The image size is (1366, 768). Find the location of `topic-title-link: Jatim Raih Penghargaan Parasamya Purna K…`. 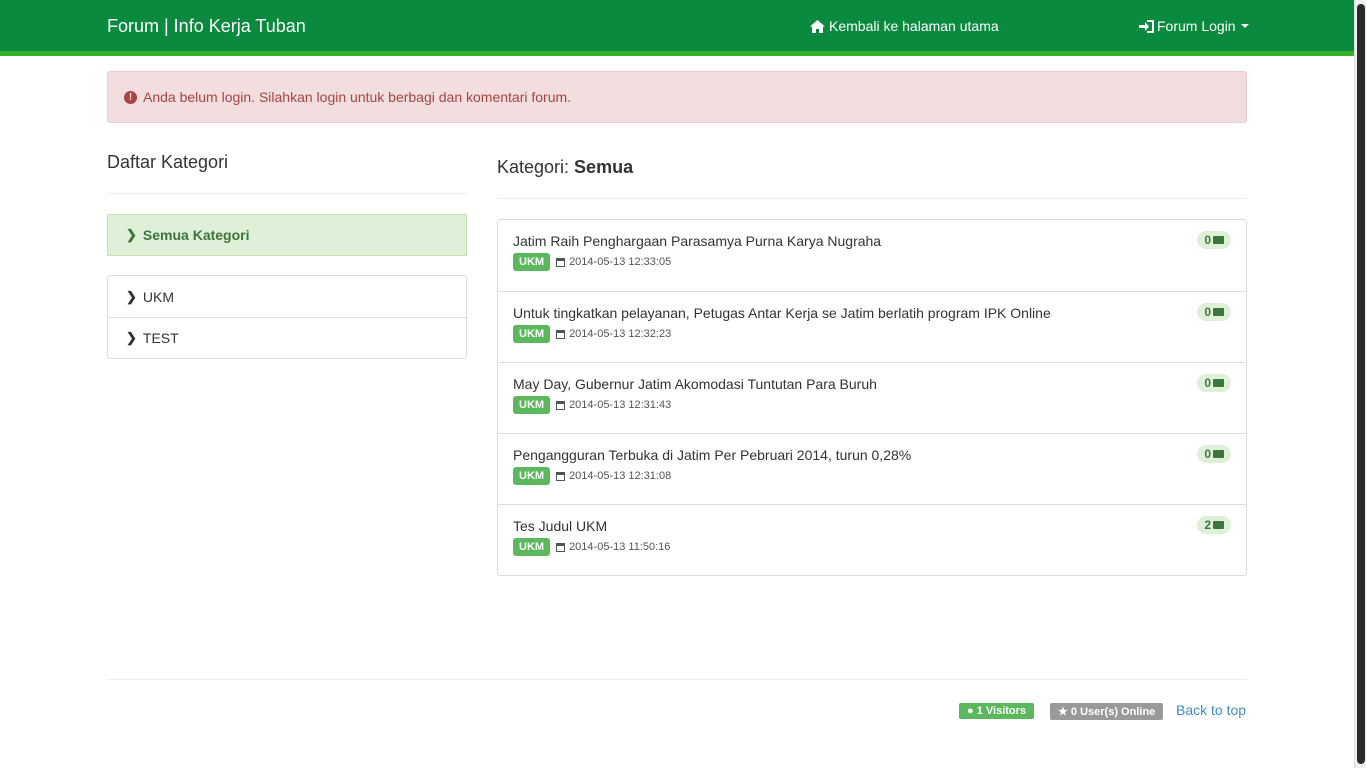

topic-title-link: Jatim Raih Penghargaan Parasamya Purna K… is located at coordinates (872, 241).